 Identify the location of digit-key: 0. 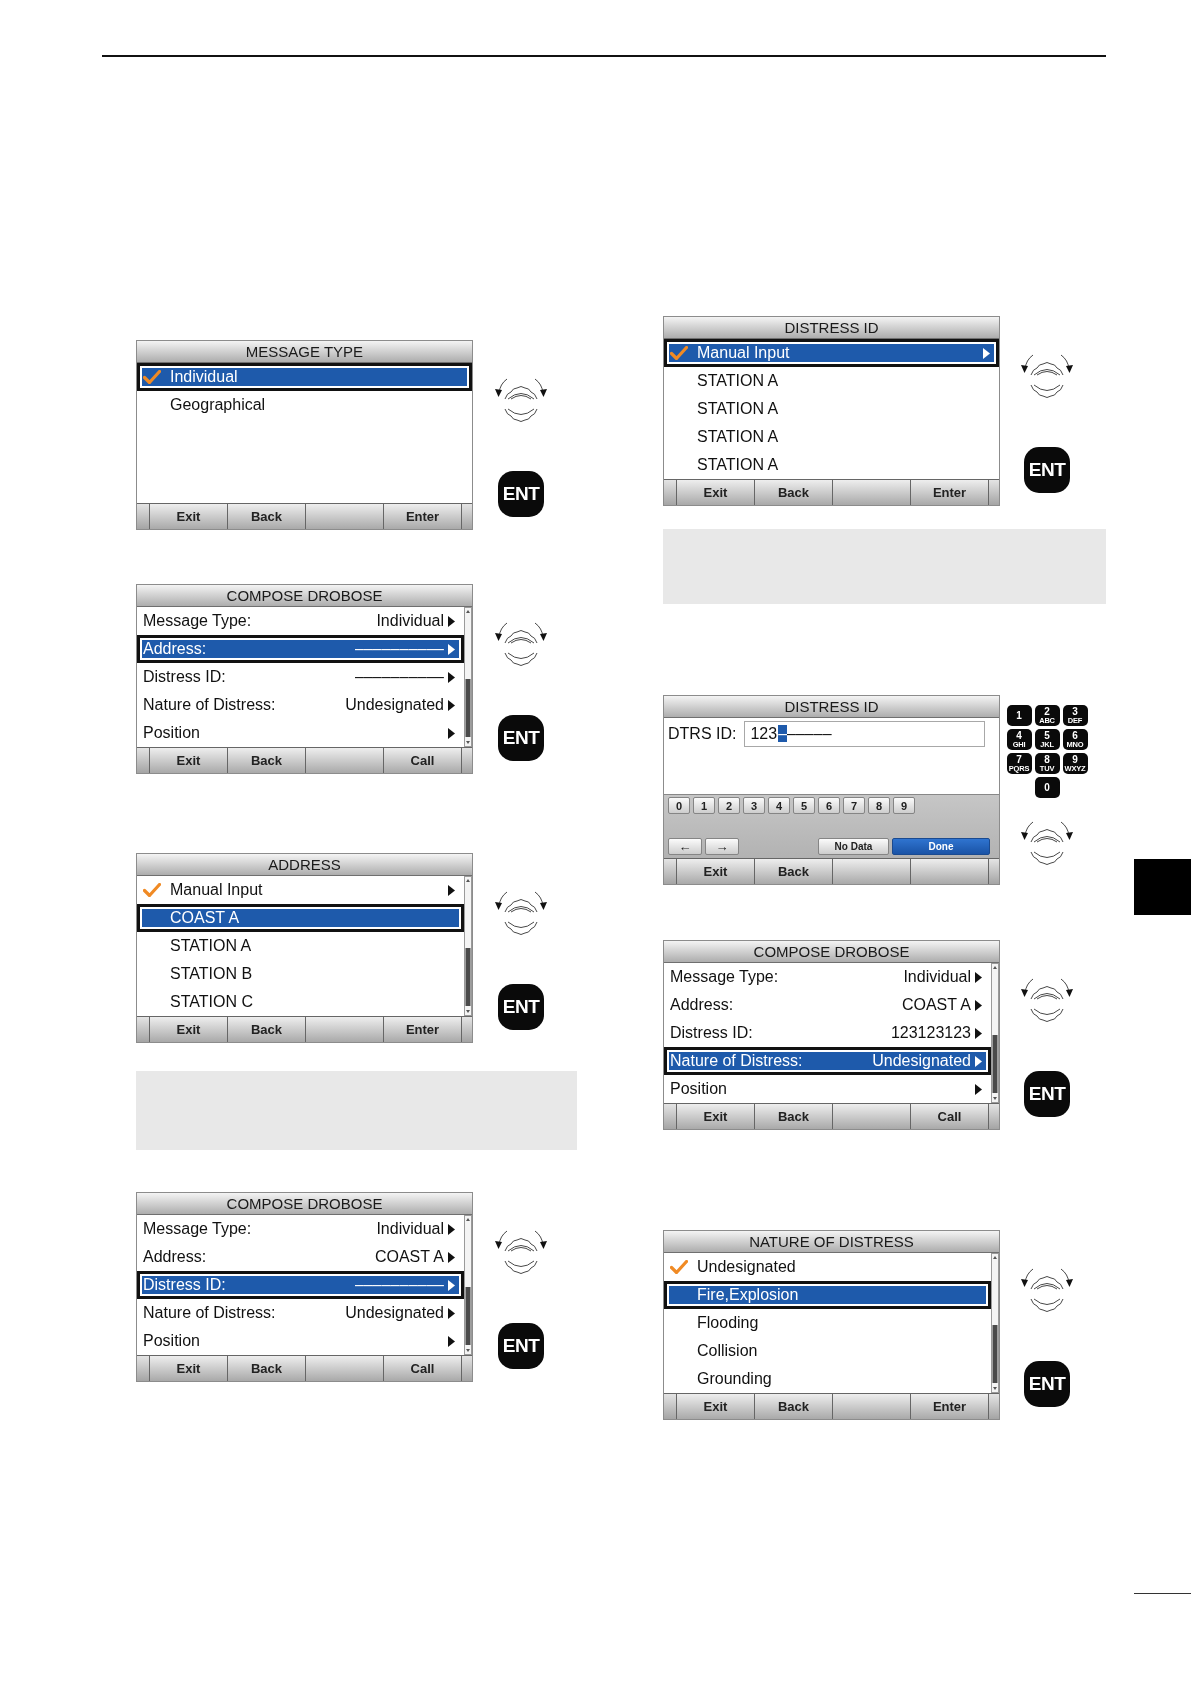
(679, 805).